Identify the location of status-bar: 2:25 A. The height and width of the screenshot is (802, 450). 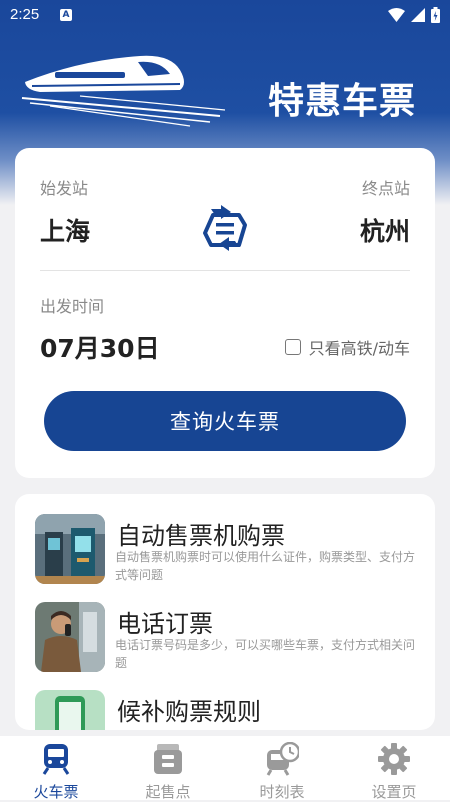
(225, 15).